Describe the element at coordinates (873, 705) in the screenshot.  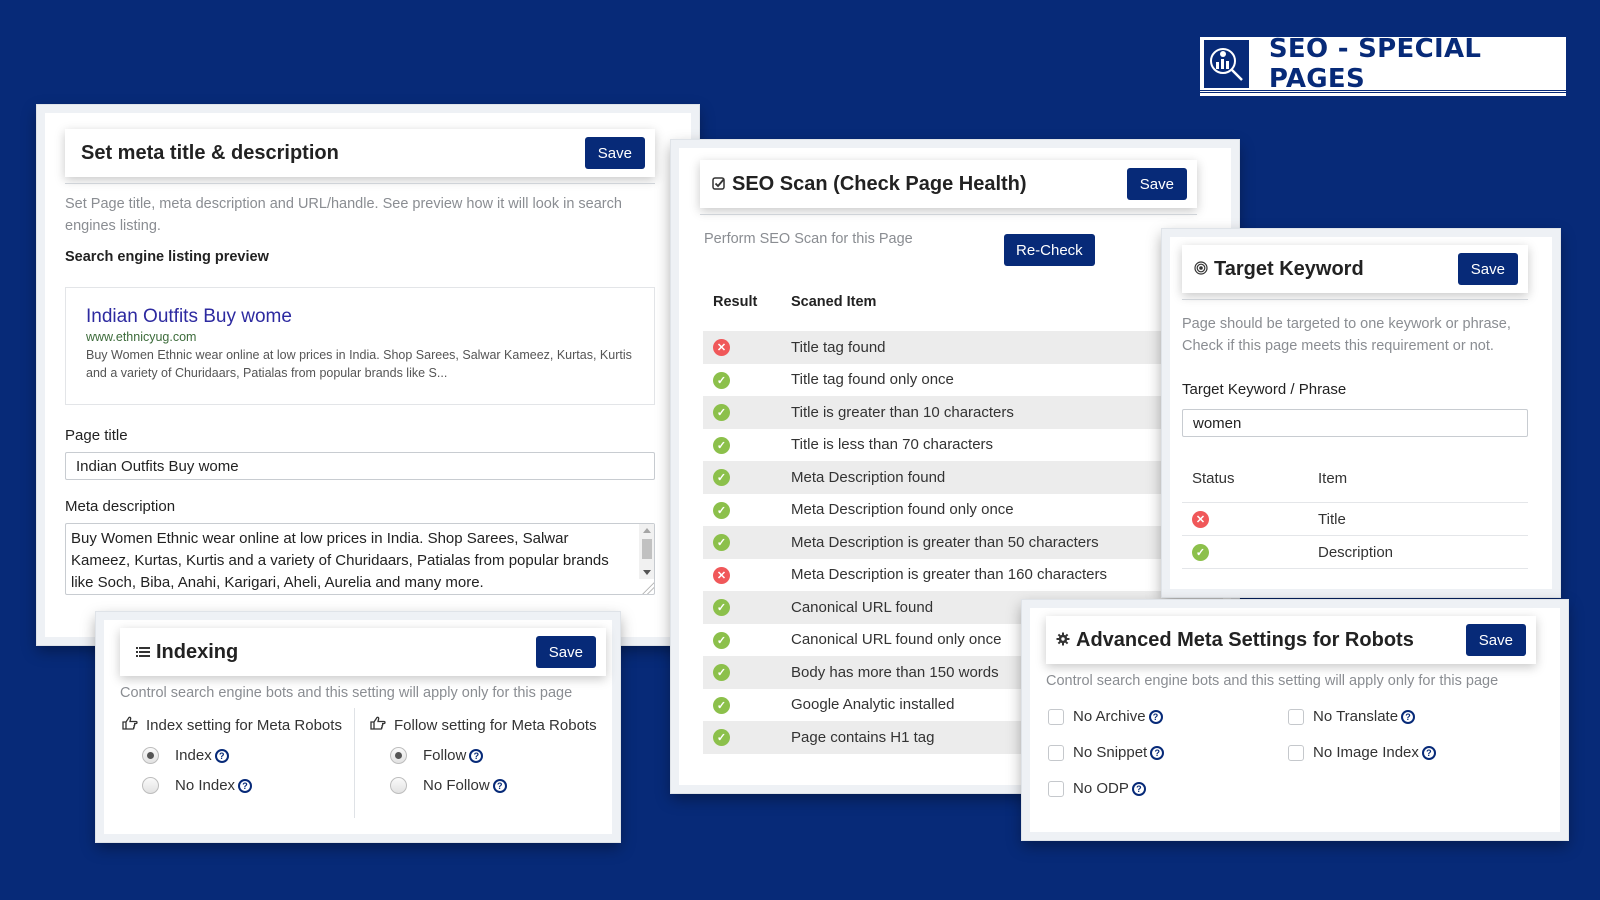
I see `scanned-item: Google Analytic installed` at that location.